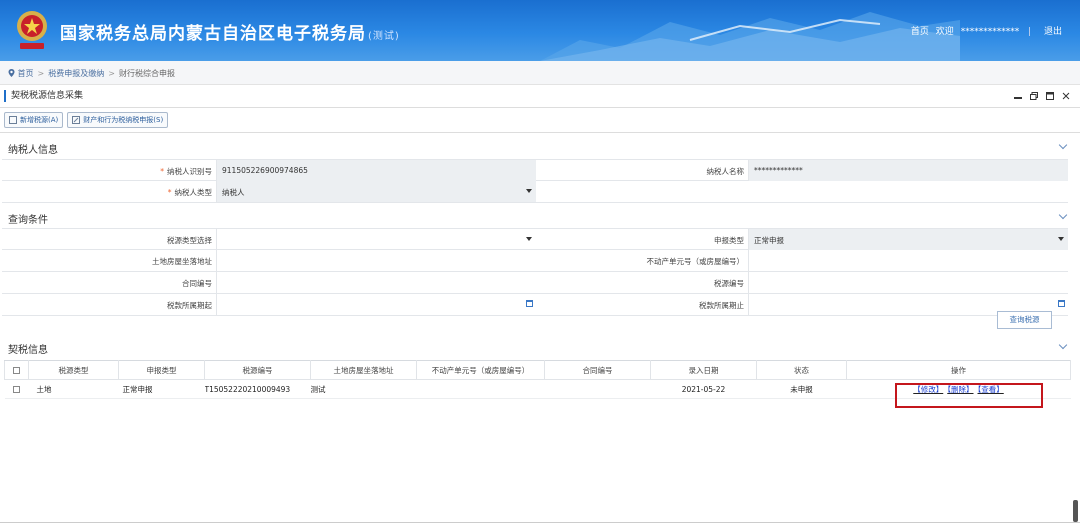 The width and height of the screenshot is (1080, 526). I want to click on declare-type-value: 正常申报, so click(769, 240).